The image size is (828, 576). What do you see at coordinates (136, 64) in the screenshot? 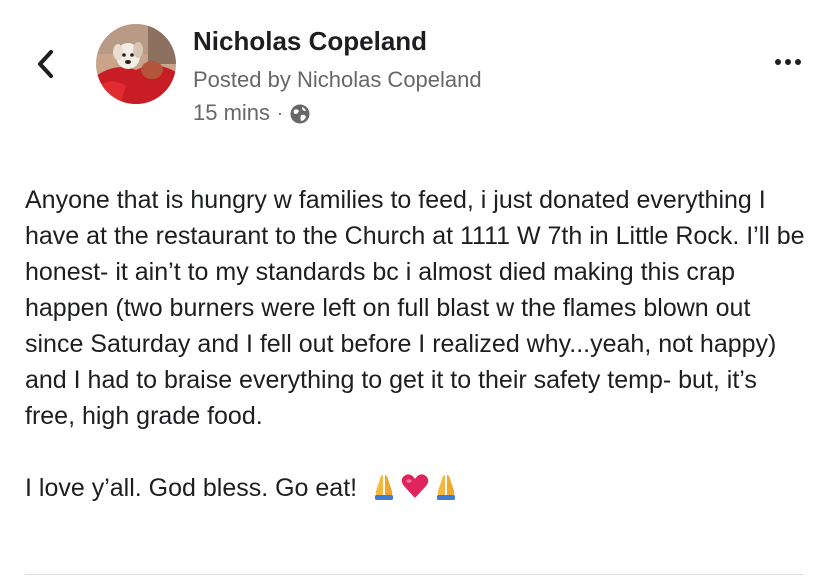
I see `avatar` at bounding box center [136, 64].